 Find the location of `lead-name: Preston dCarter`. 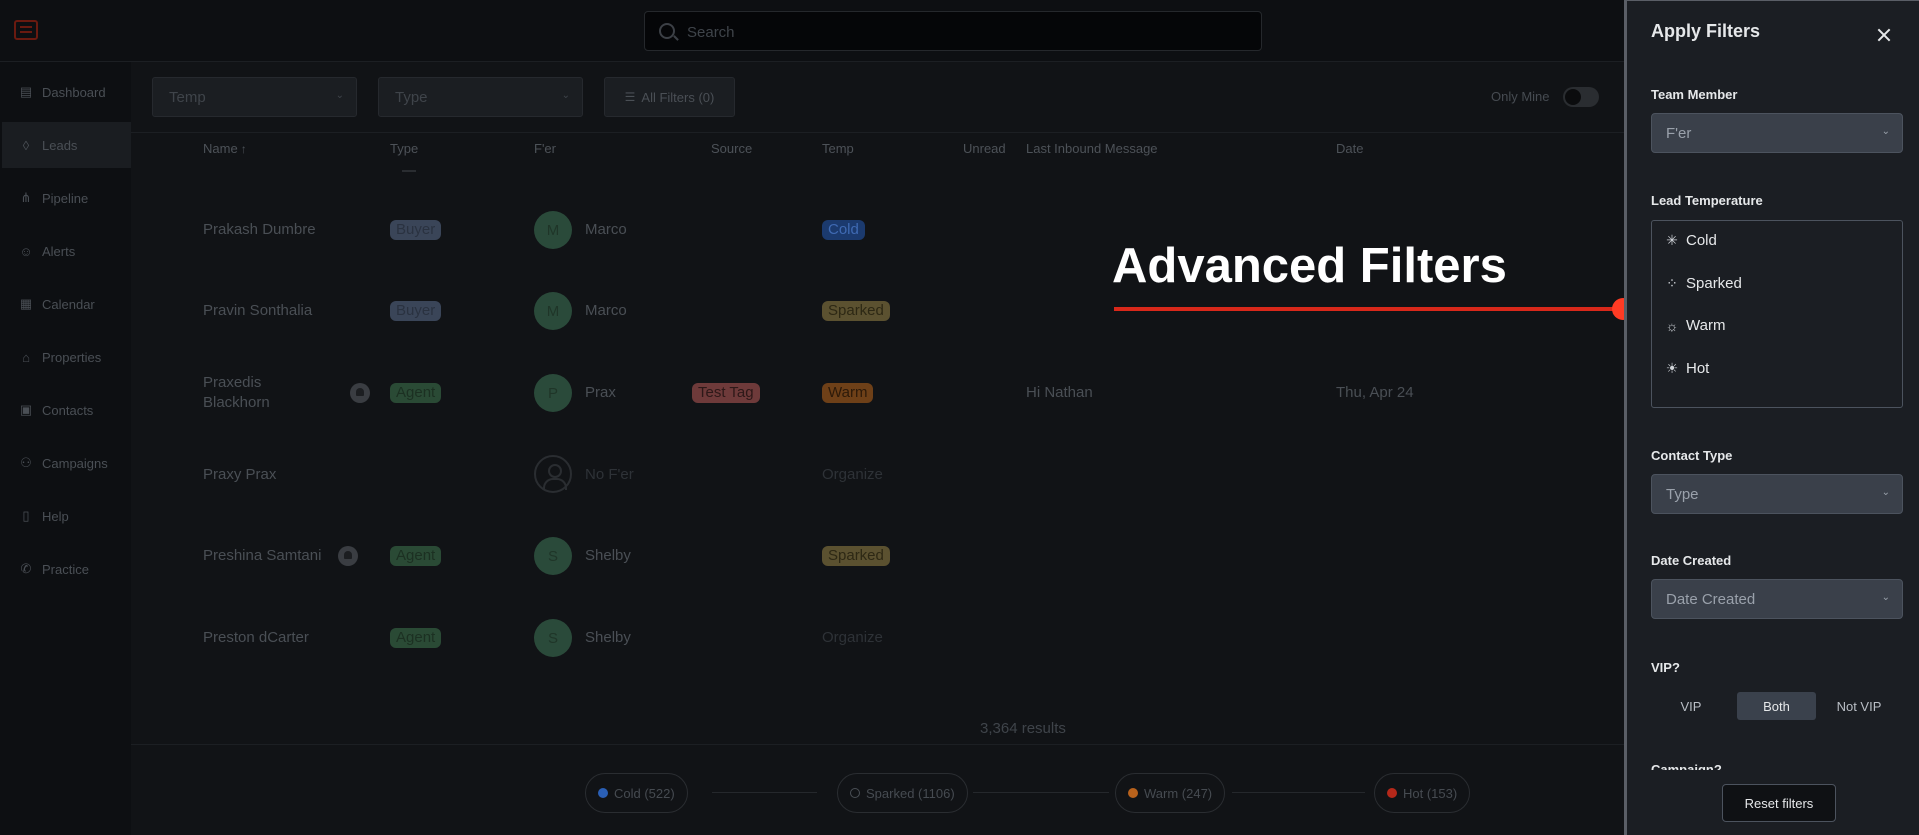

lead-name: Preston dCarter is located at coordinates (256, 637).